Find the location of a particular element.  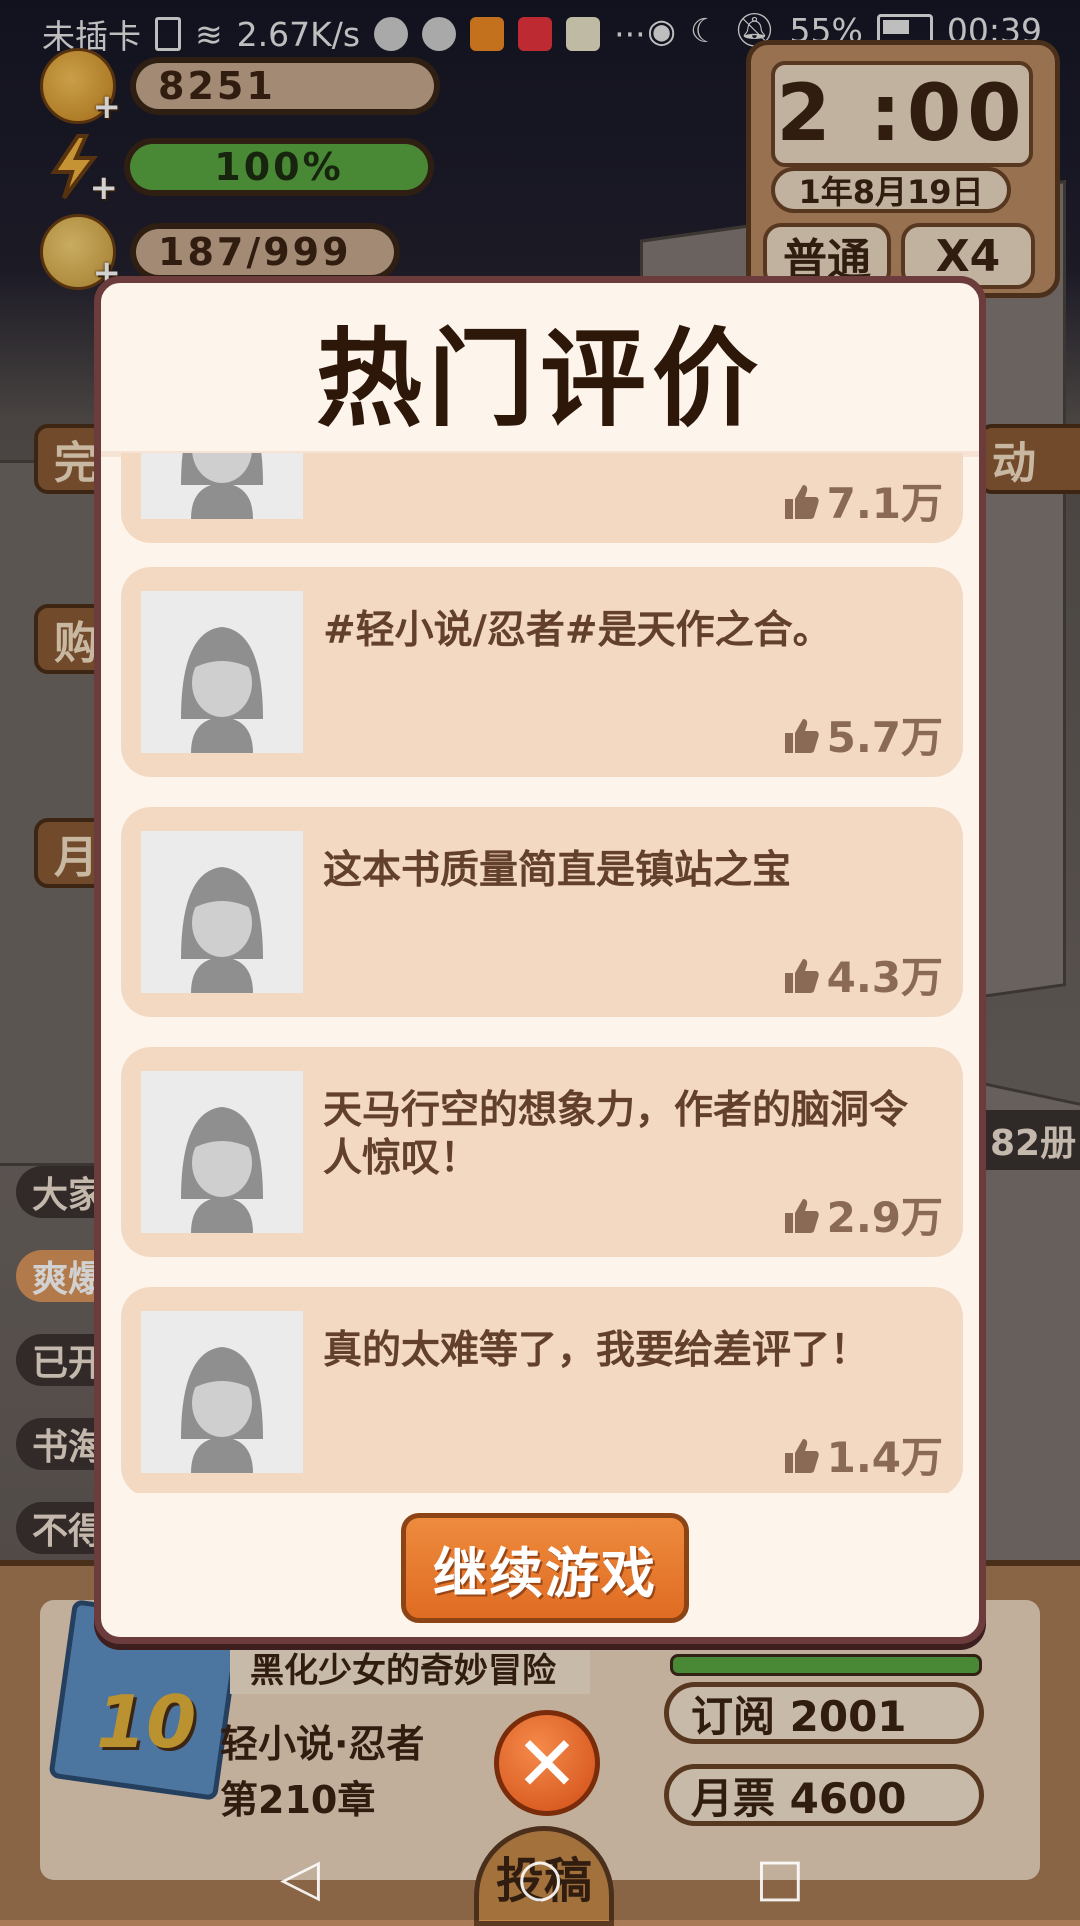

like-count: 7.1万 is located at coordinates (862, 500).